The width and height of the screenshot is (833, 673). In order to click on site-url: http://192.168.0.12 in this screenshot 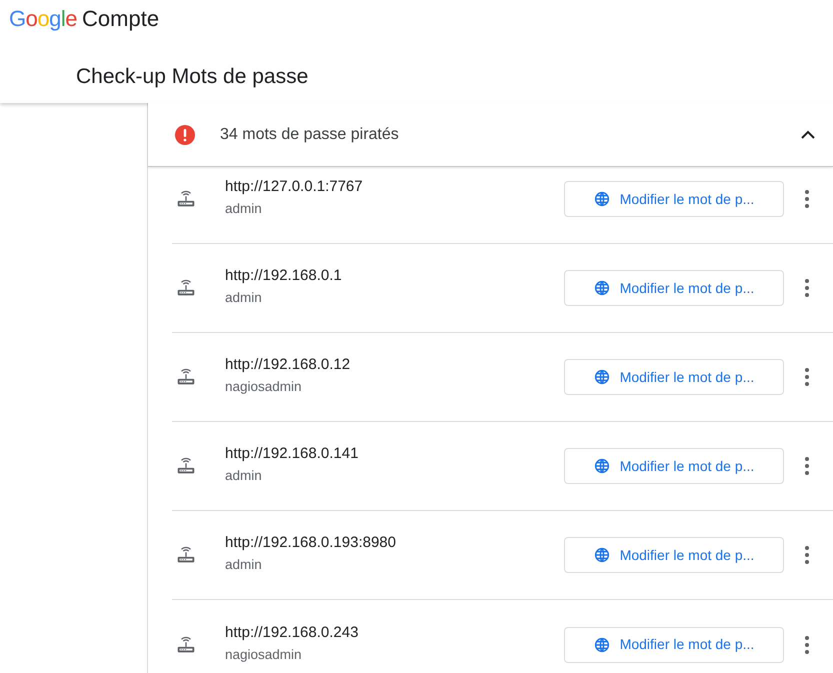, I will do `click(288, 365)`.